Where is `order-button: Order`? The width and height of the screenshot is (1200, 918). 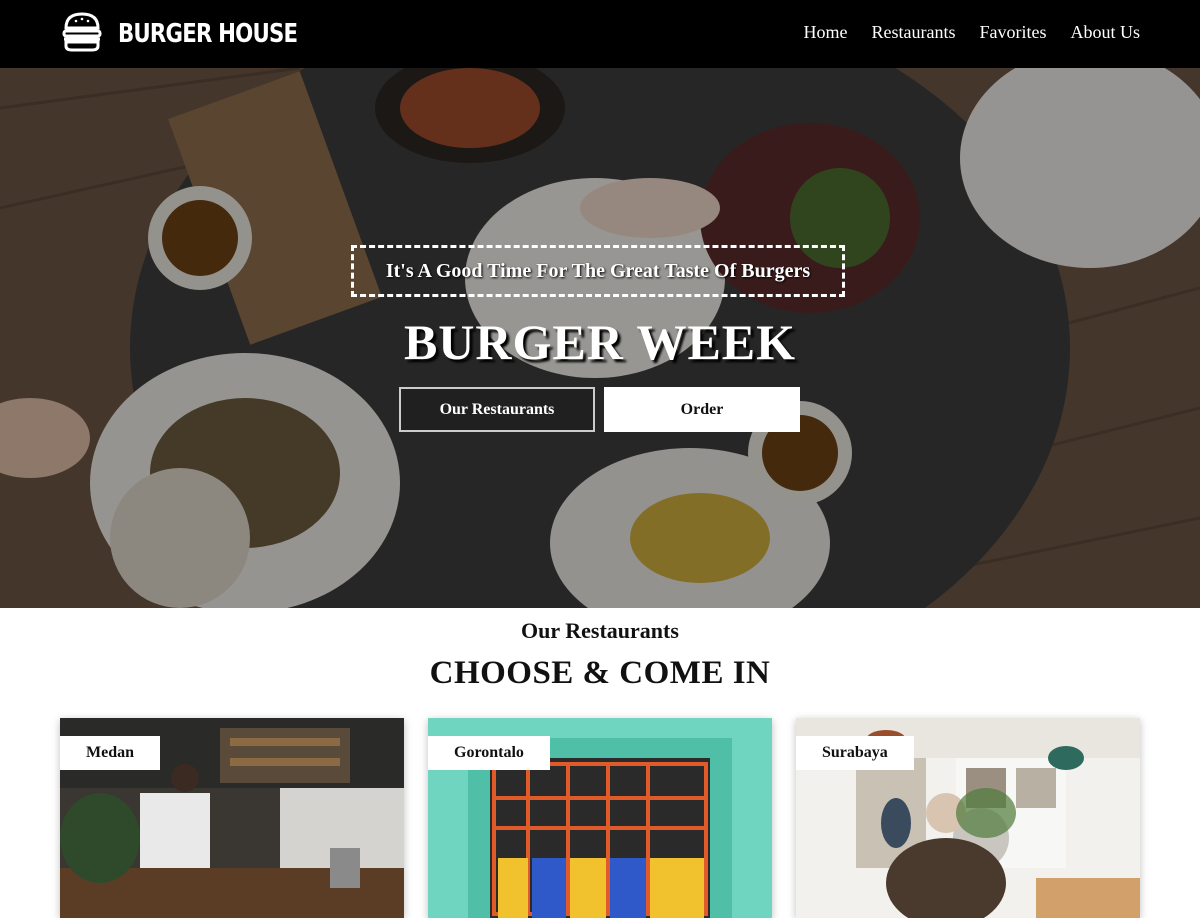 order-button: Order is located at coordinates (702, 409).